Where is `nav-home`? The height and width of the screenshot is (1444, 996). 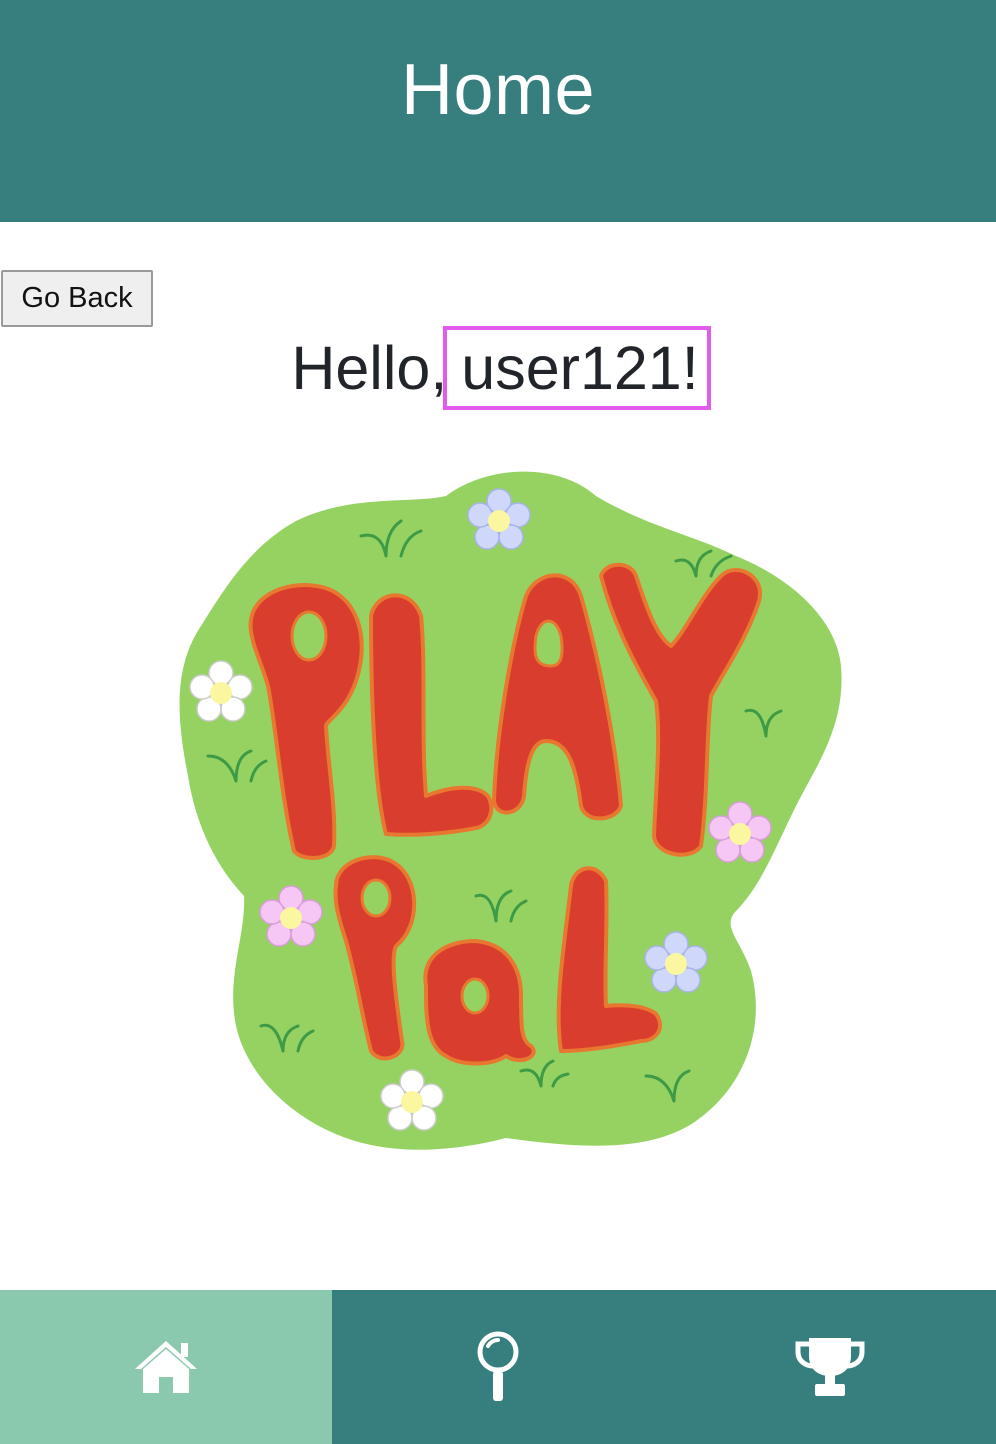
nav-home is located at coordinates (166, 1367).